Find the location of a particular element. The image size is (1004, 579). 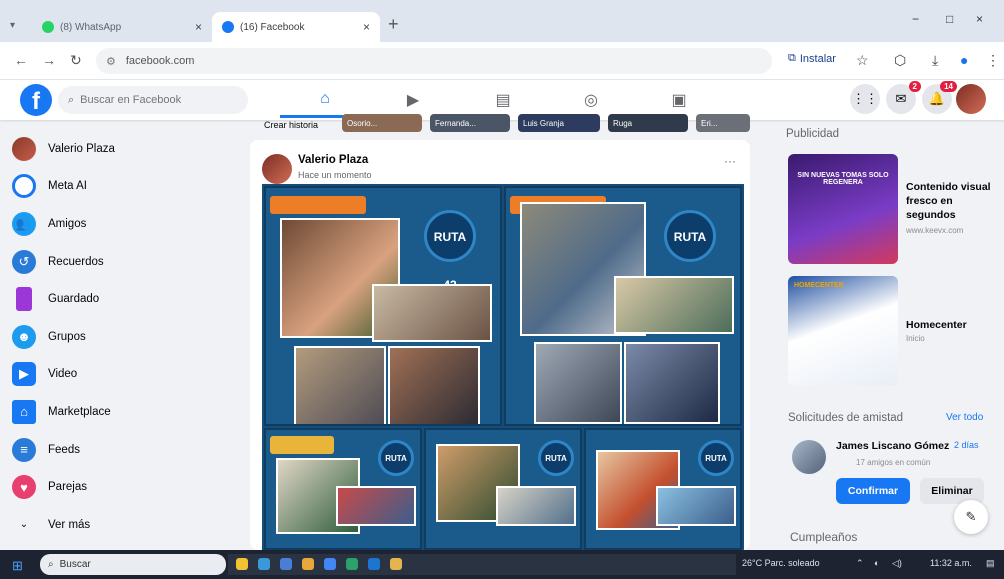

ad-url: www.keevx.com is located at coordinates (934, 230).